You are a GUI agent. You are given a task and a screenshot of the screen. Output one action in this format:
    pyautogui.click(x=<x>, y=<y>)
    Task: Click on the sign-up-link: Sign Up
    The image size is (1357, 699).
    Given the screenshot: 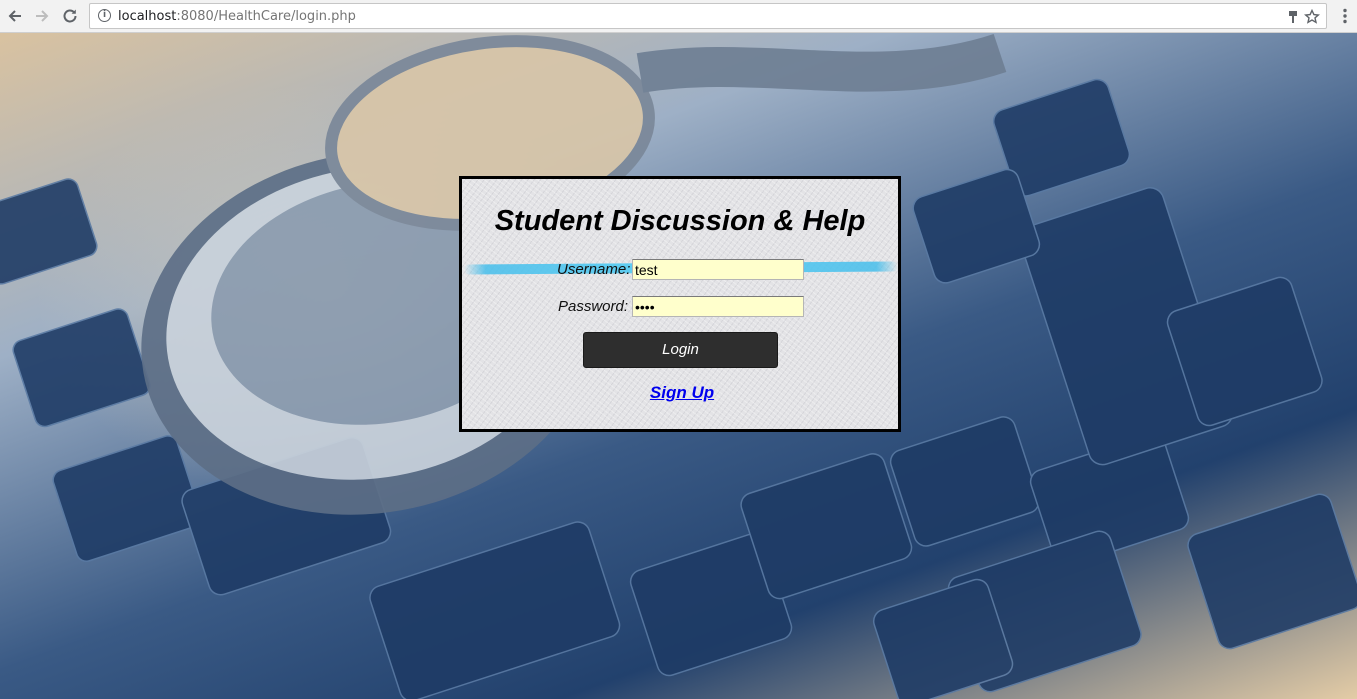 What is the action you would take?
    pyautogui.click(x=682, y=393)
    